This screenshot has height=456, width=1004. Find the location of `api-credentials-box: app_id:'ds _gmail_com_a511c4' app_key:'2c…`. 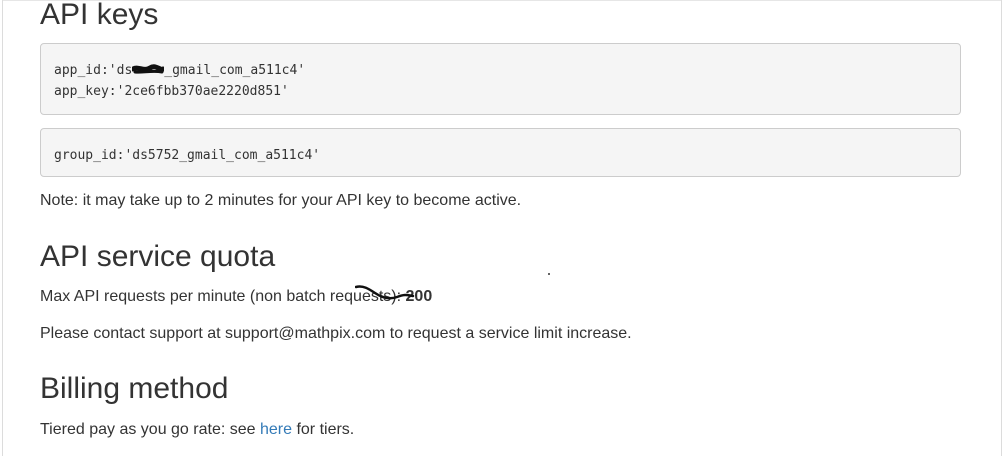

api-credentials-box: app_id:'ds _gmail_com_a511c4' app_key:'2c… is located at coordinates (500, 79).